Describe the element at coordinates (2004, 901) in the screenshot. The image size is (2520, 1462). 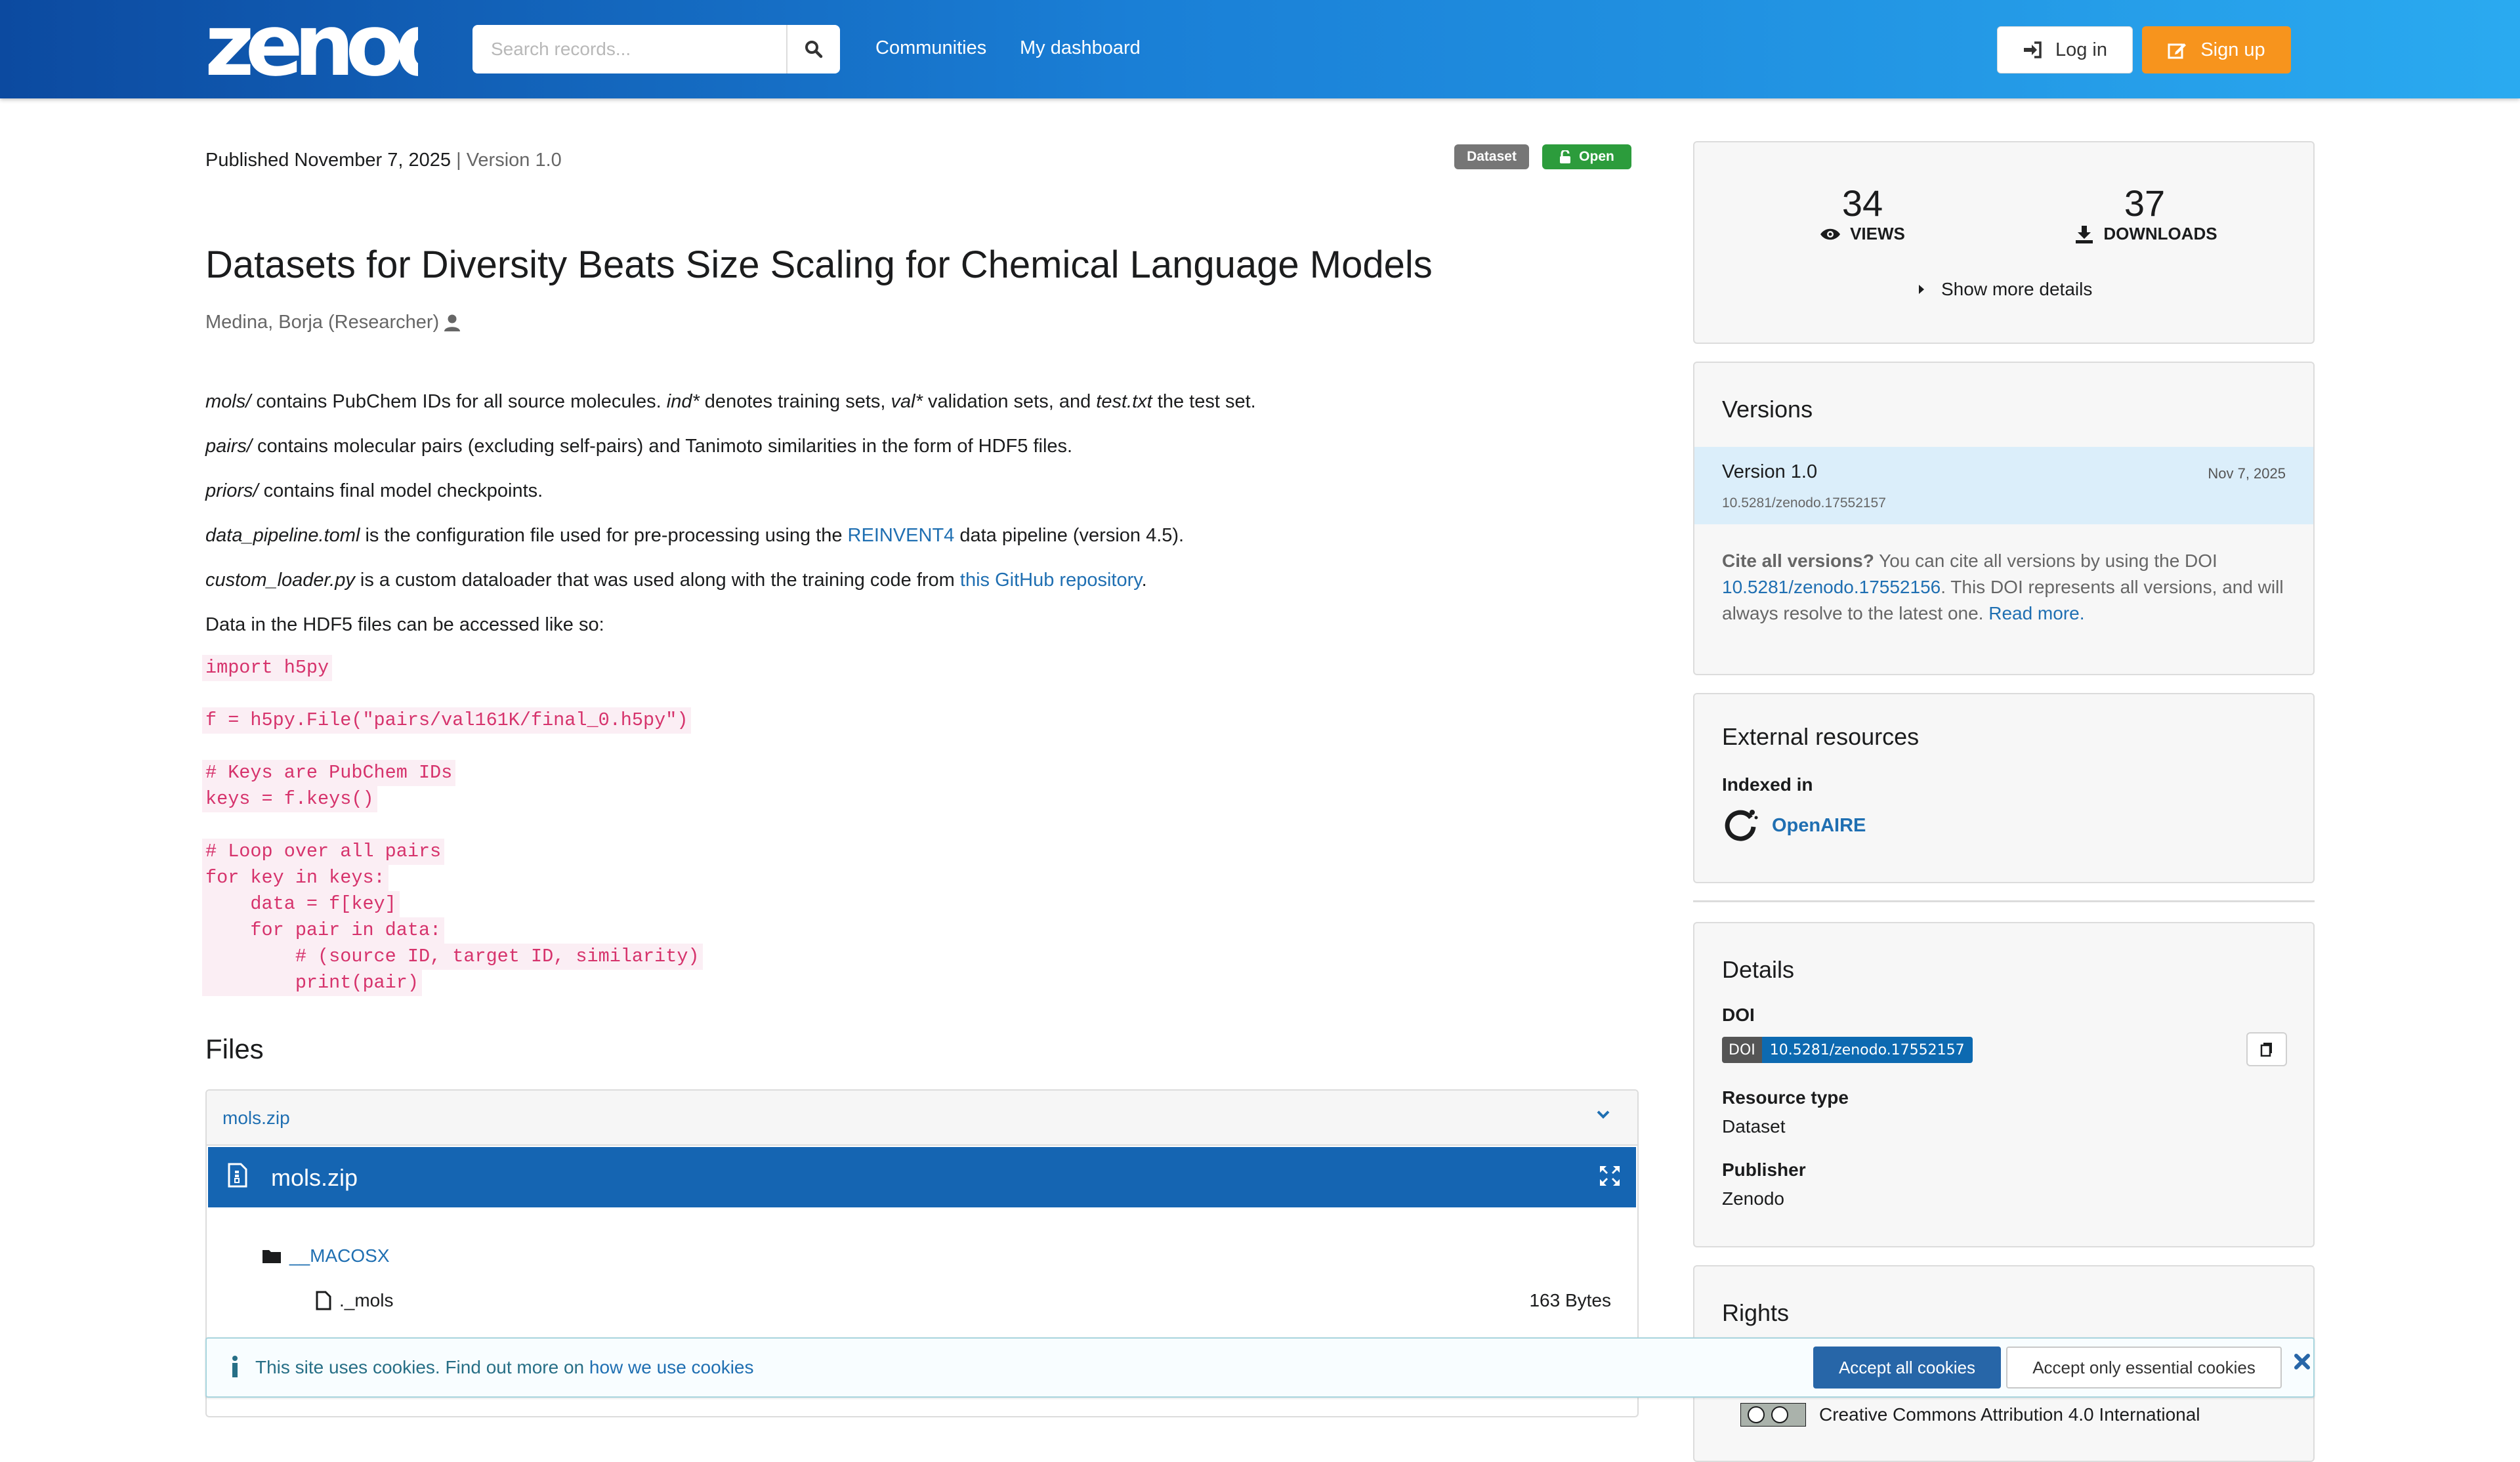
I see `sidebar-divider` at that location.